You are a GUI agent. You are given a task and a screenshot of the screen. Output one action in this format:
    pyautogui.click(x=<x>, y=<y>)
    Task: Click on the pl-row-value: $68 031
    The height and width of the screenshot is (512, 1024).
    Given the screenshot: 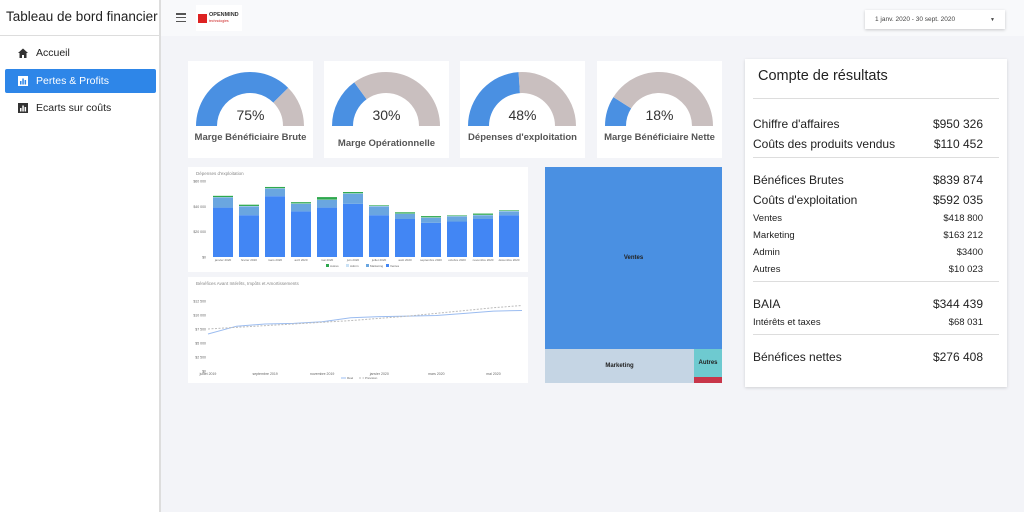 What is the action you would take?
    pyautogui.click(x=965, y=322)
    